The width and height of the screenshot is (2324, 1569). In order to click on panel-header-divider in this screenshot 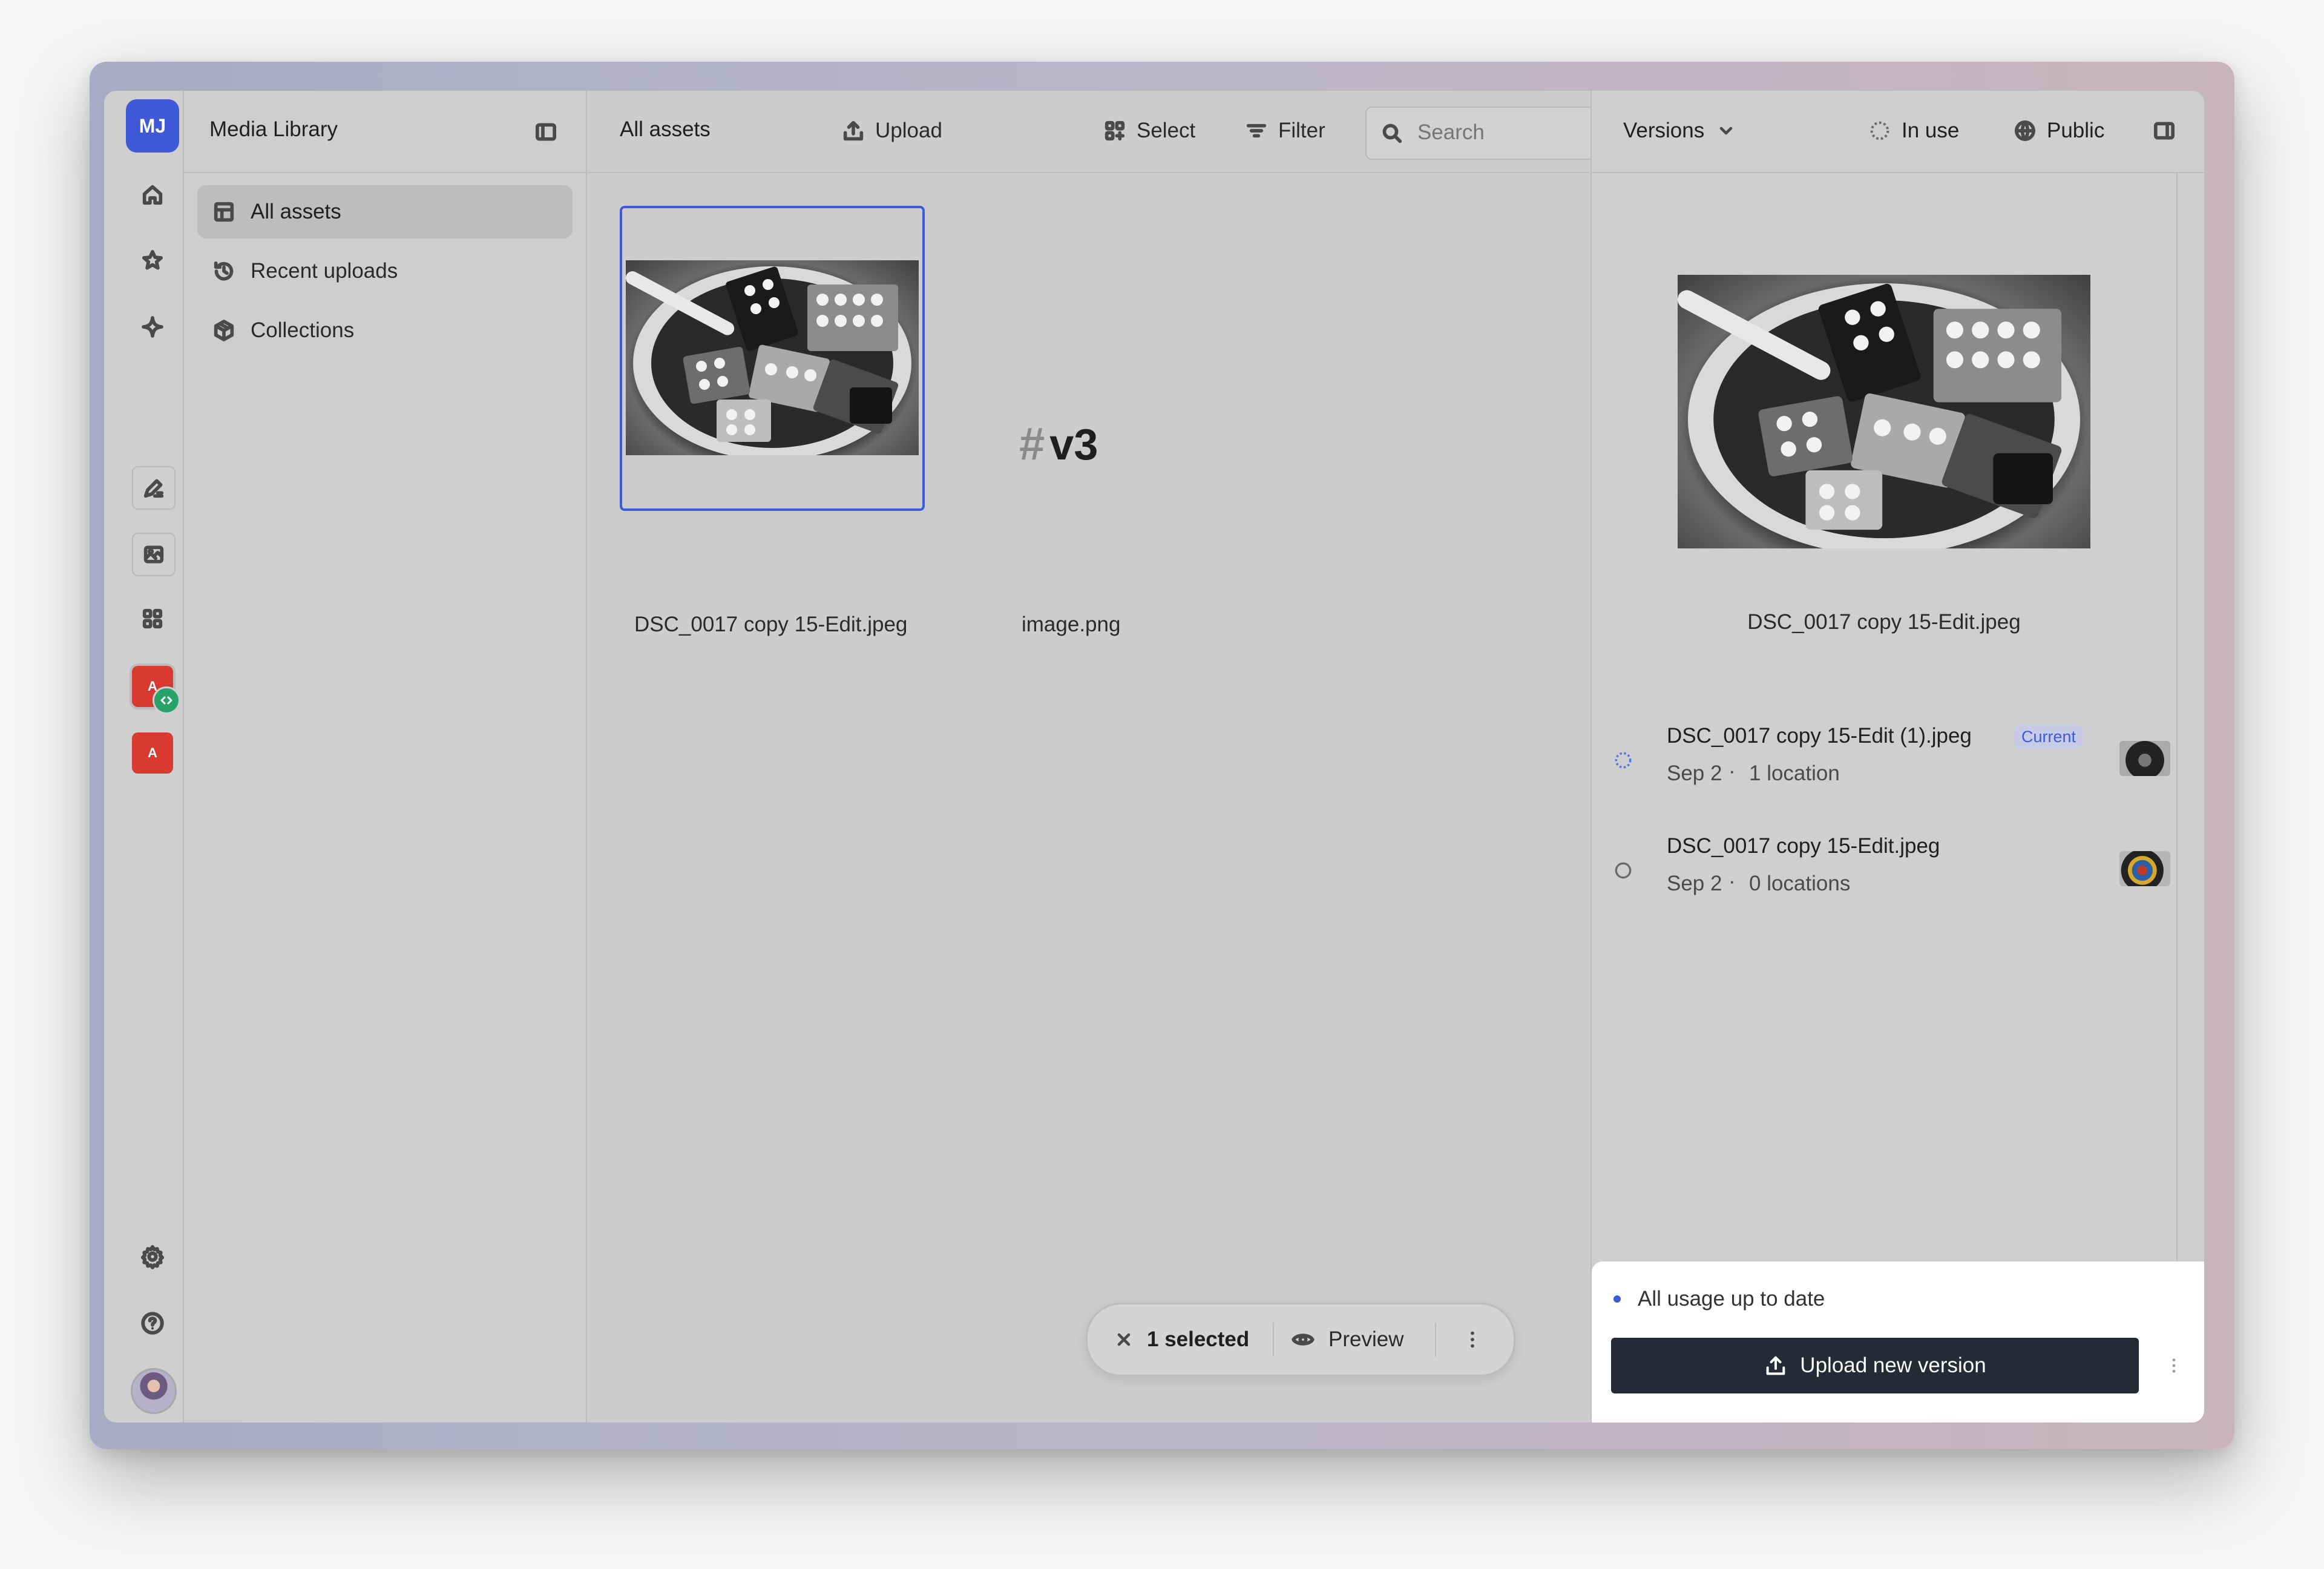, I will do `click(1898, 172)`.